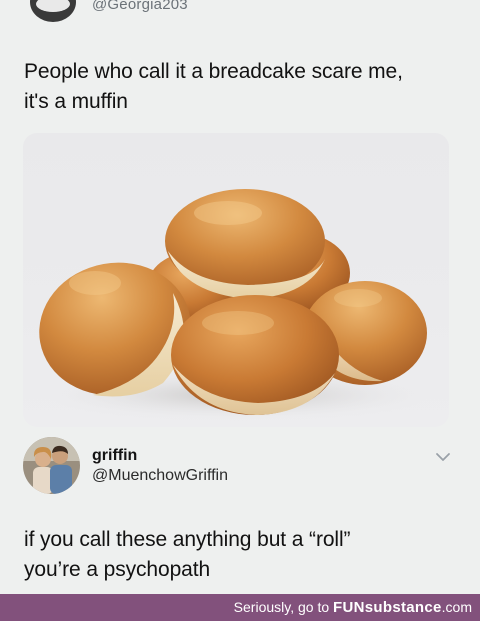 The height and width of the screenshot is (621, 480). What do you see at coordinates (114, 456) in the screenshot?
I see `reply-display-name: griffin` at bounding box center [114, 456].